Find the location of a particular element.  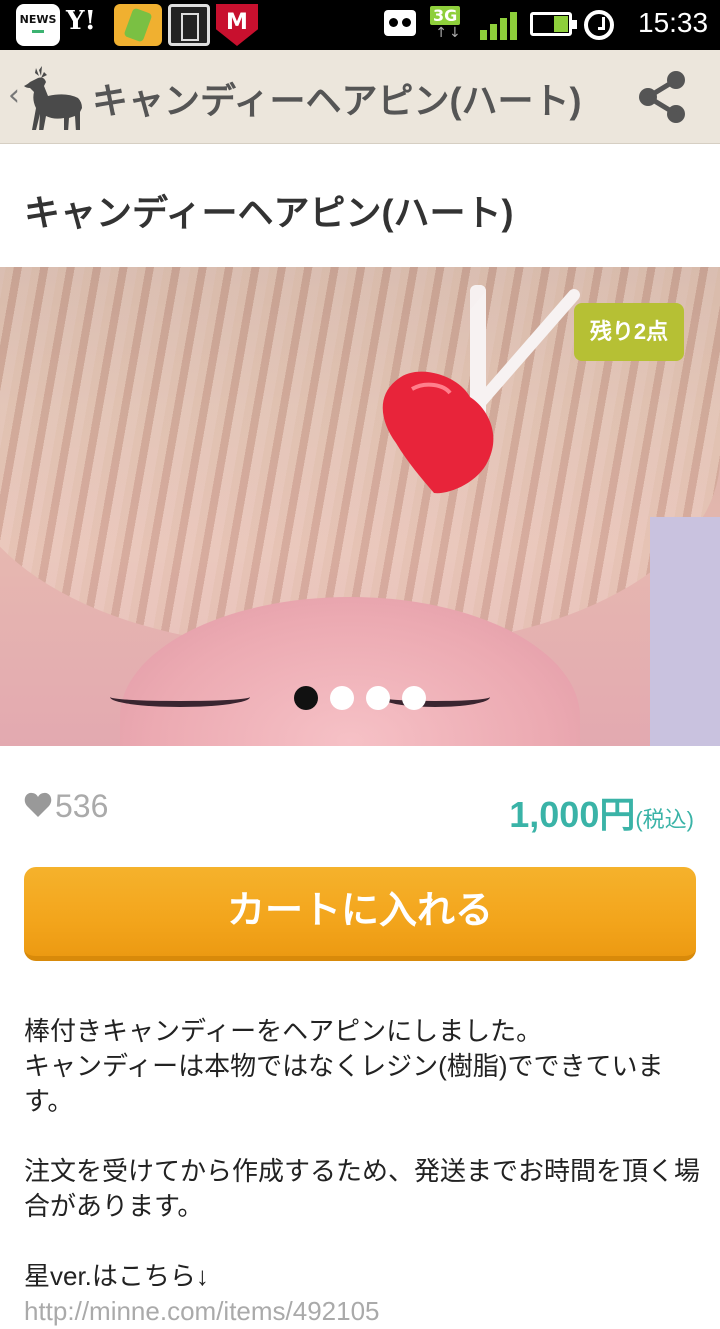

deer-logo-icon is located at coordinates (54, 97).